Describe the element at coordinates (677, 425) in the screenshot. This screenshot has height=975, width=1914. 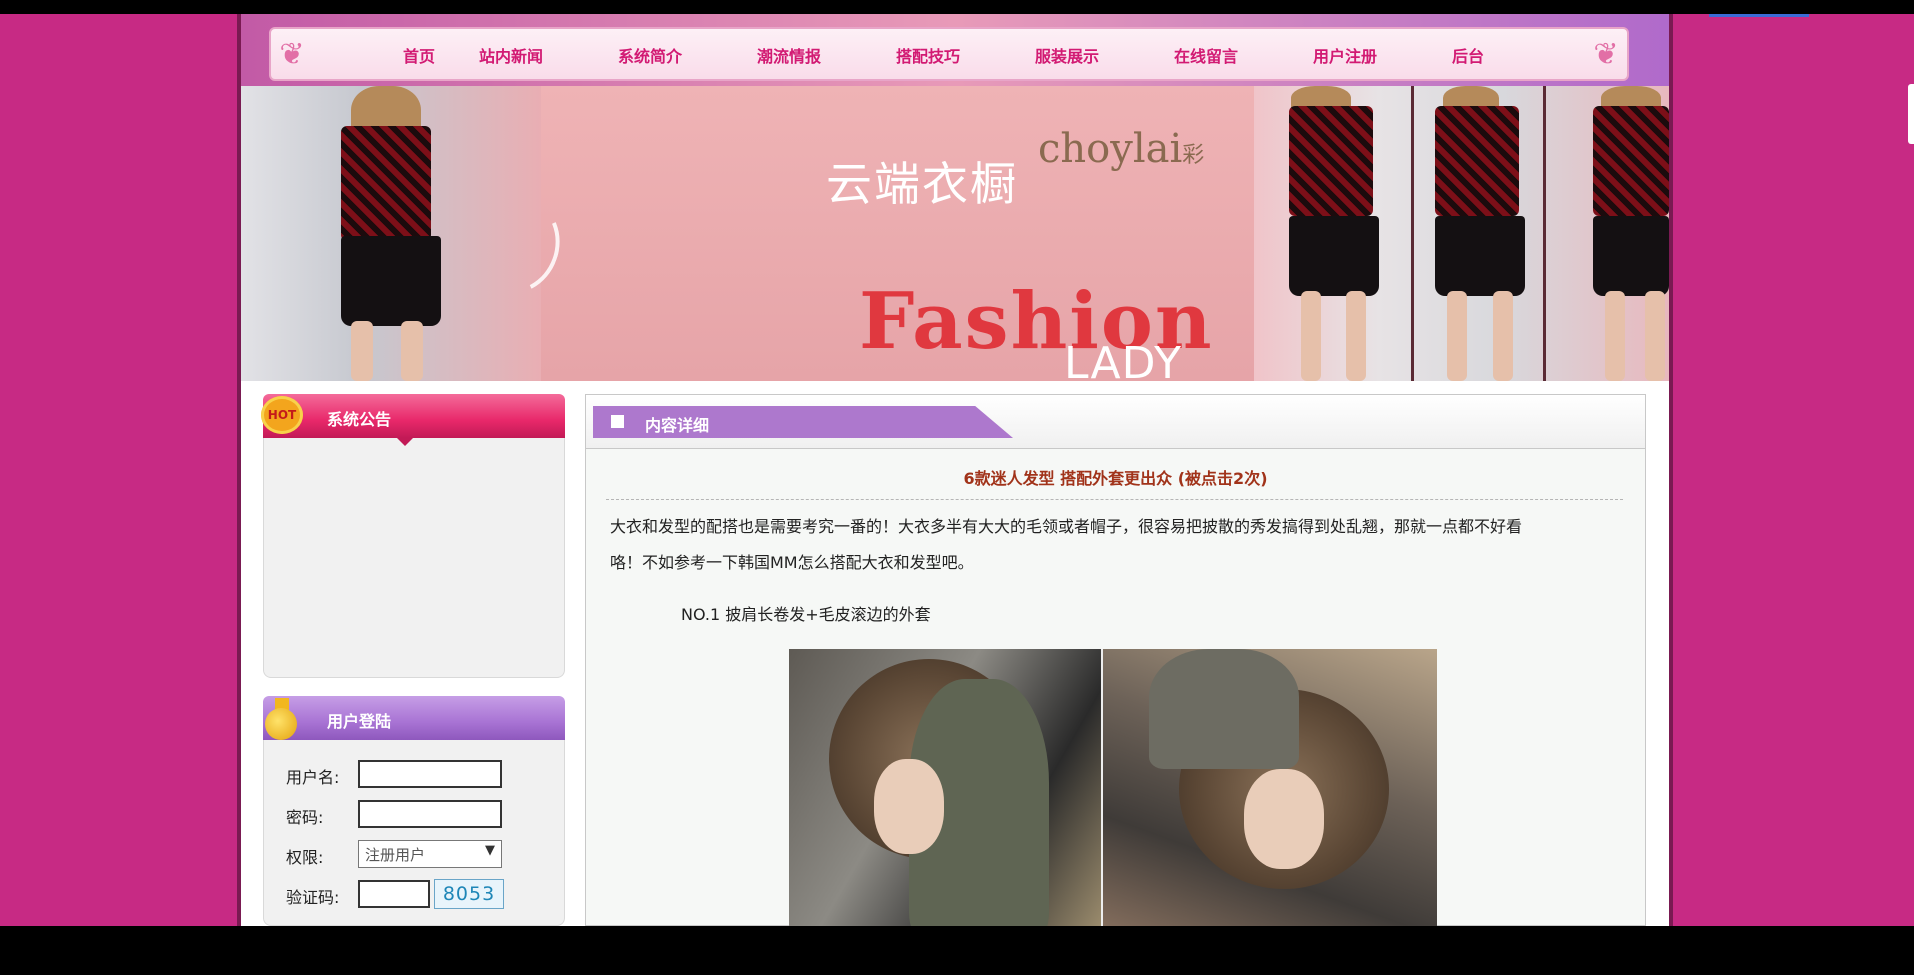
I see `tab-label: 内容详细` at that location.